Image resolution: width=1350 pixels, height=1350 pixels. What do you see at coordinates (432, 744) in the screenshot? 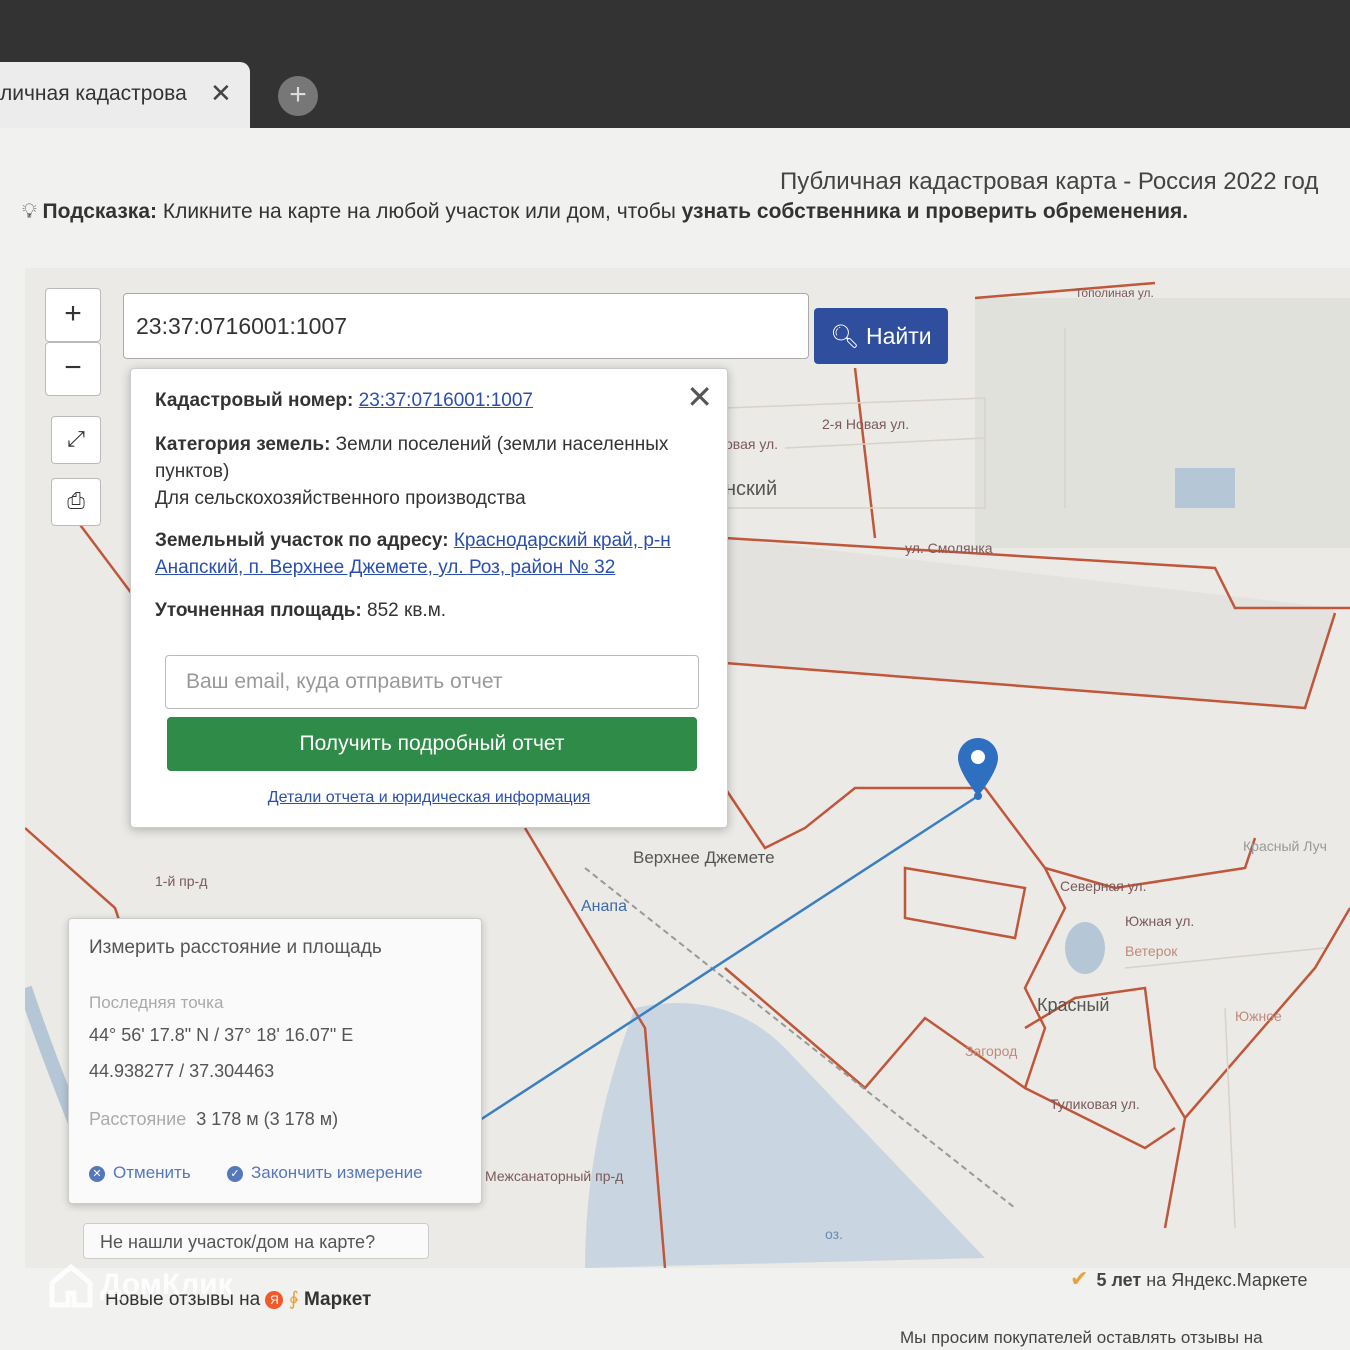
I see `get-report-button: Получить подробный отчет` at bounding box center [432, 744].